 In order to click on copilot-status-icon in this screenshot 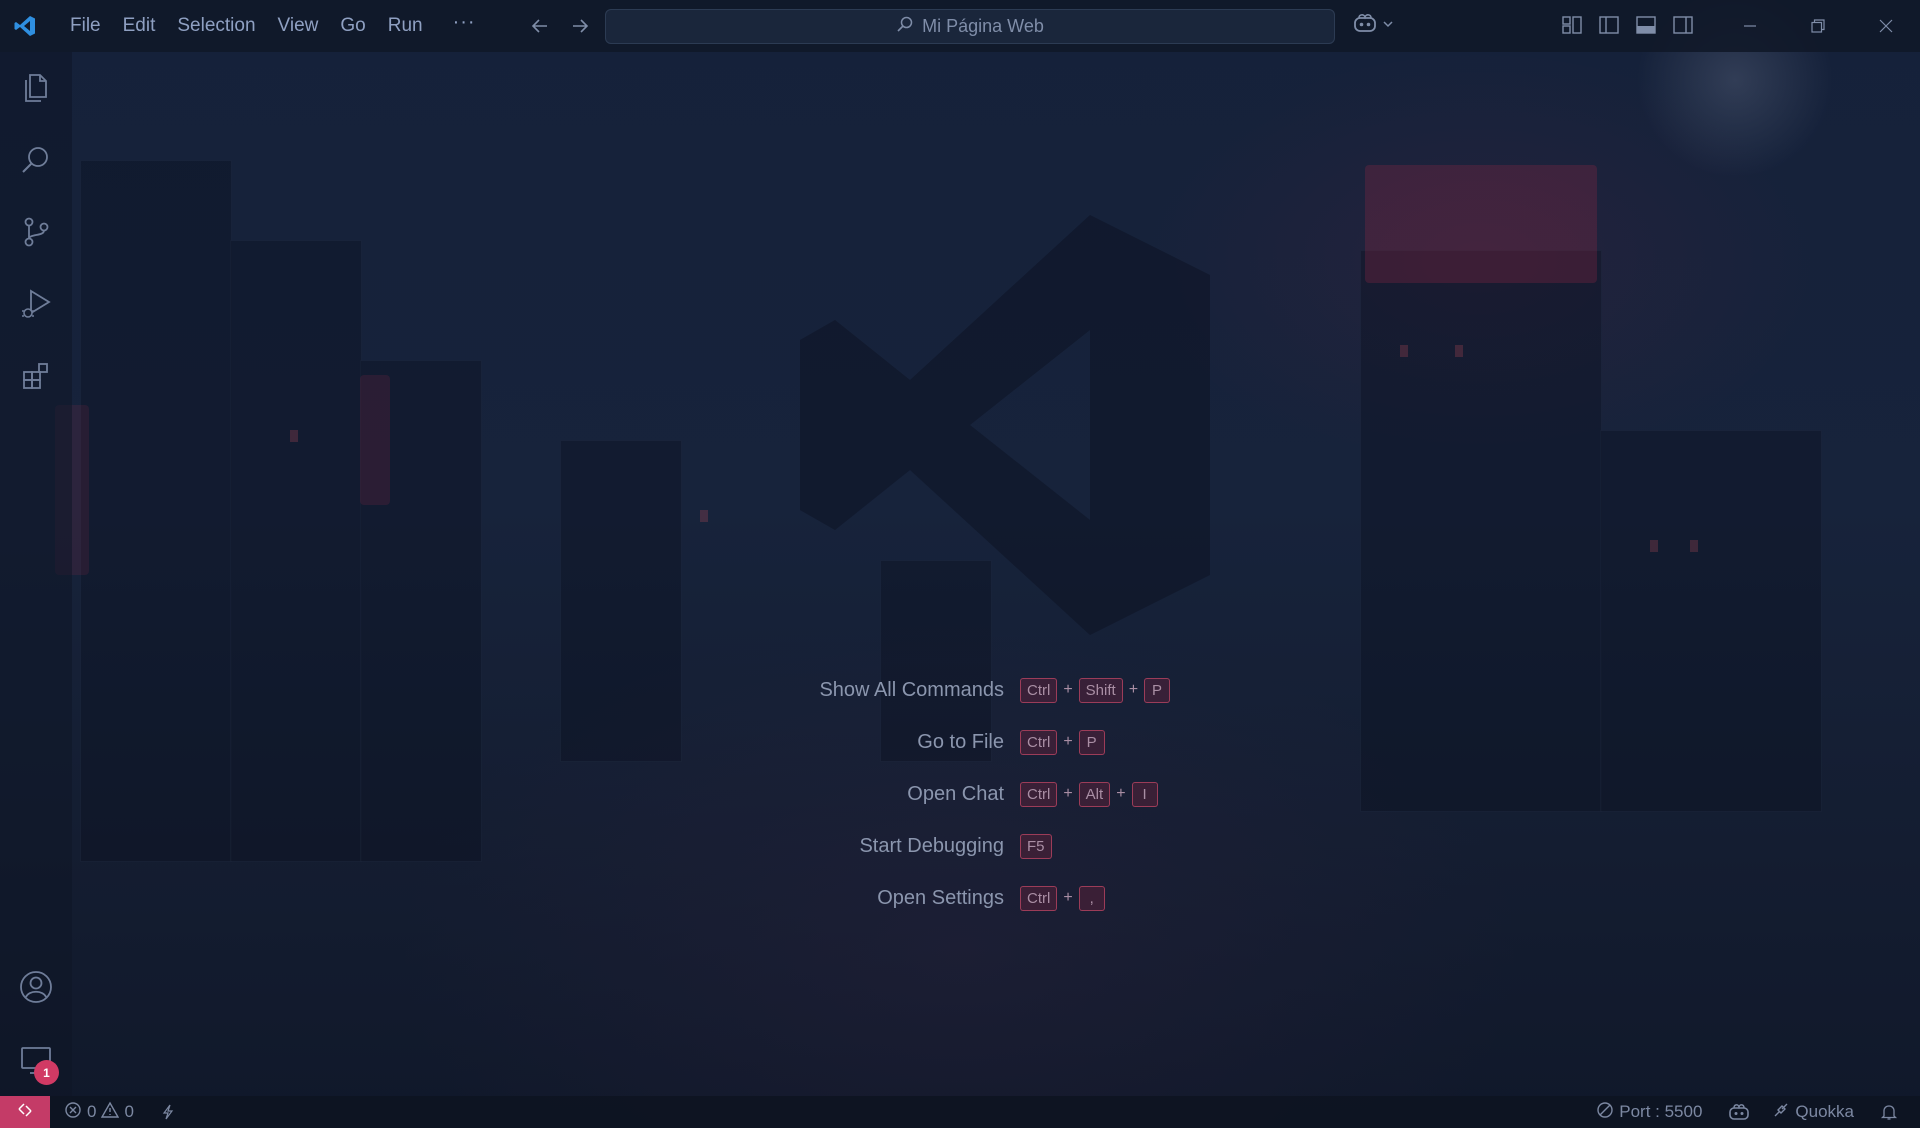, I will do `click(1739, 1112)`.